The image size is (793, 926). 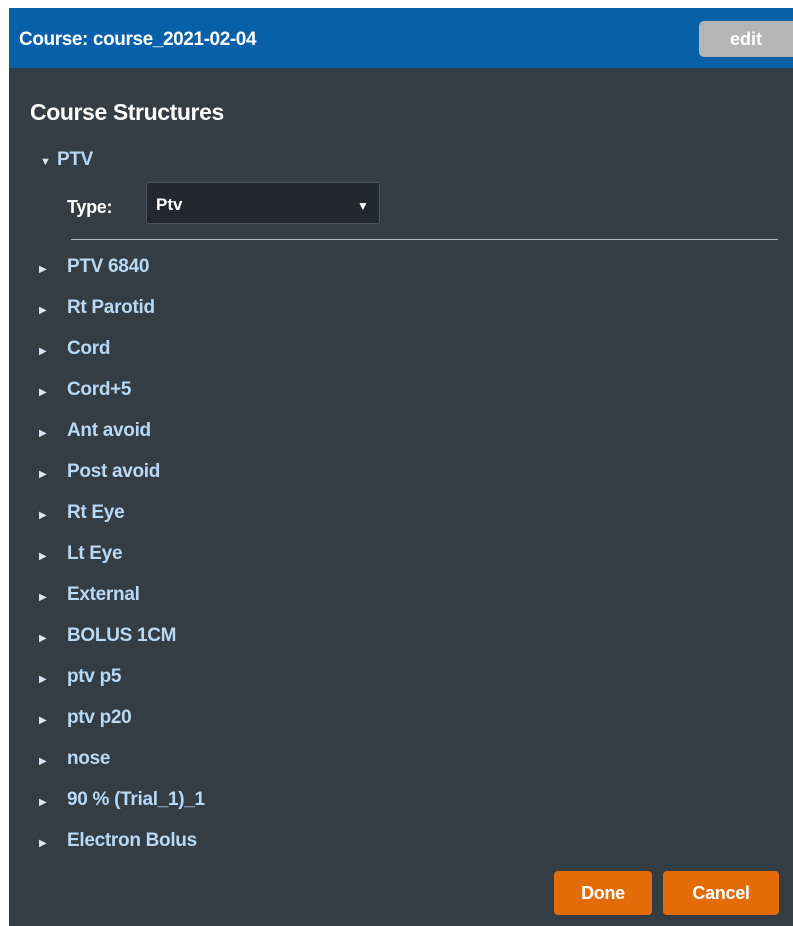 I want to click on type-select: Ptv ▼, so click(x=263, y=203).